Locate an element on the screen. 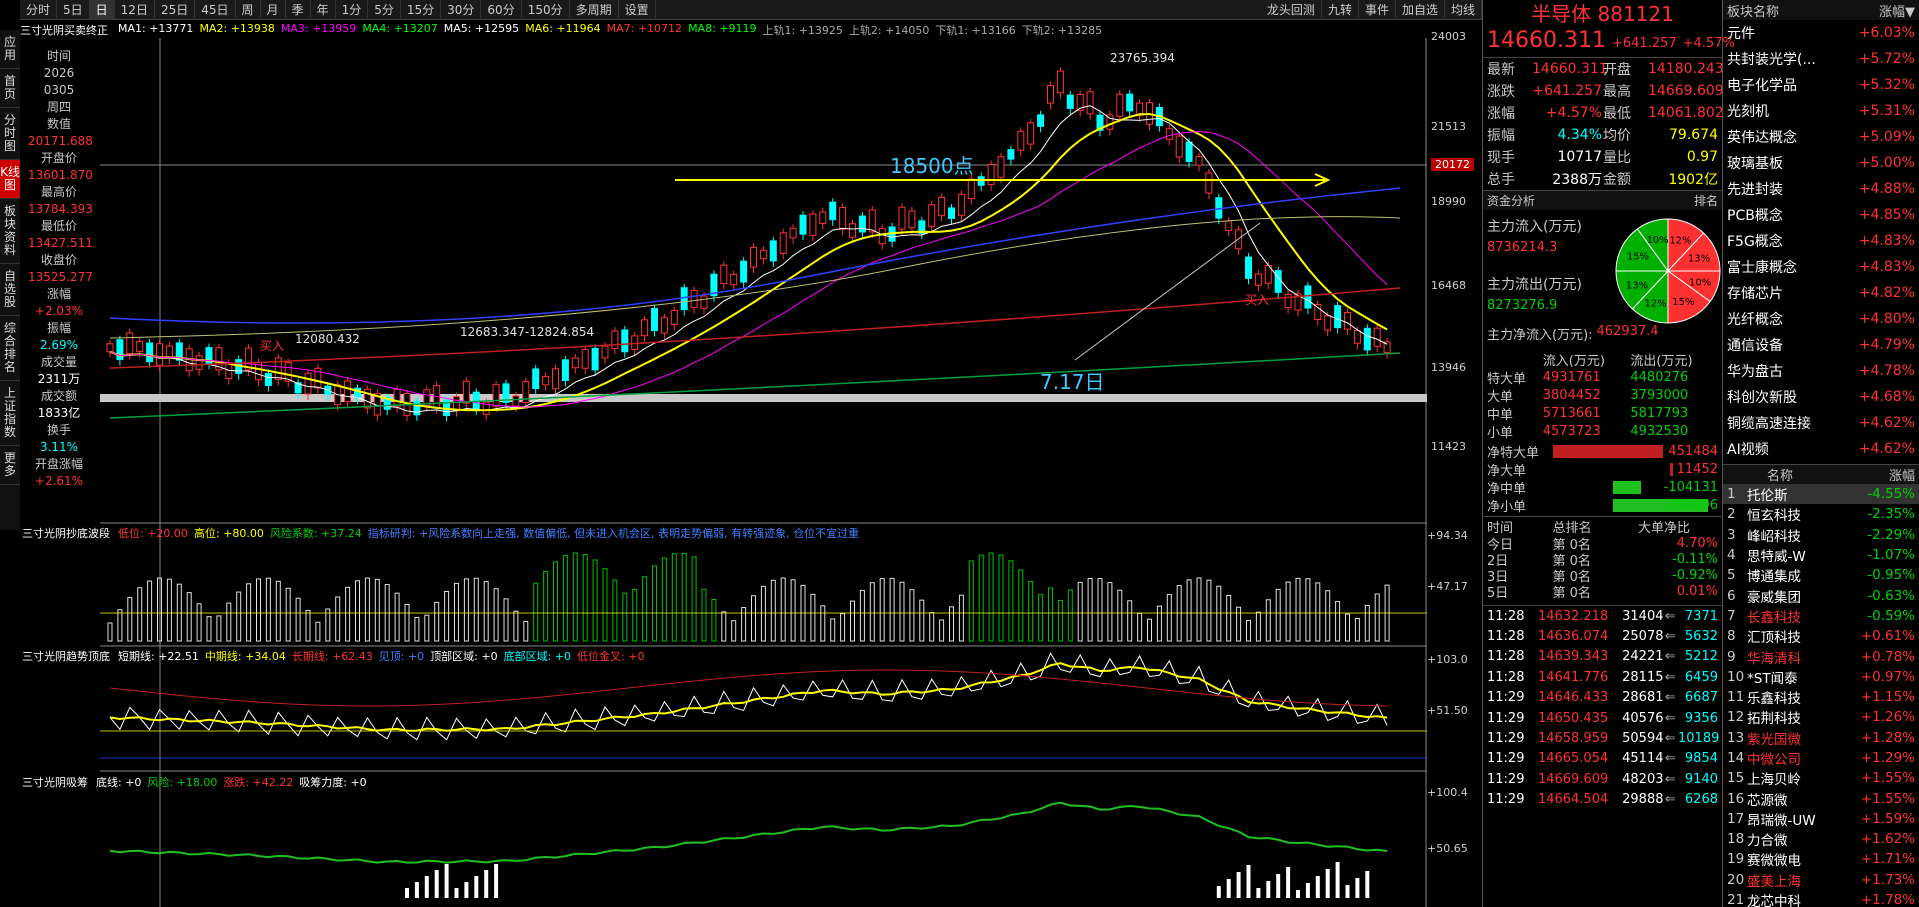  stock-row: 10 *ST闻泰 +0.97% is located at coordinates (1821, 677).